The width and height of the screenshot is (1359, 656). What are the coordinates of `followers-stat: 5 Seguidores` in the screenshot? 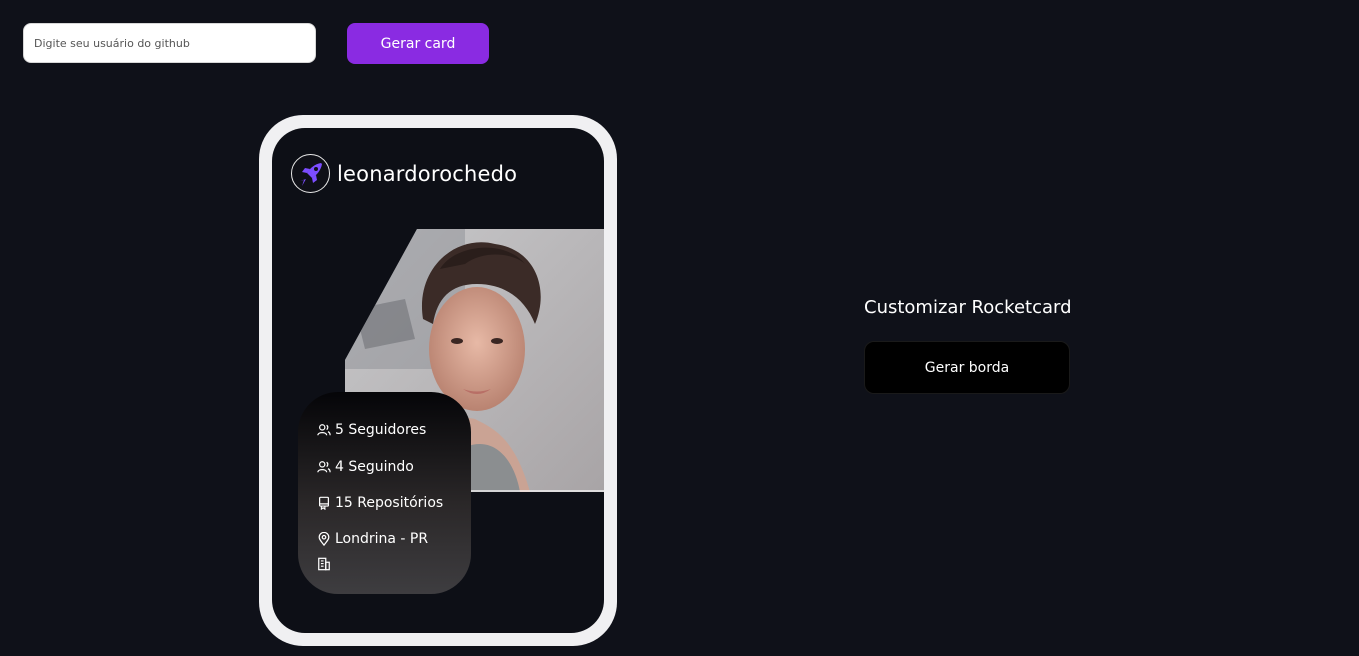 It's located at (371, 430).